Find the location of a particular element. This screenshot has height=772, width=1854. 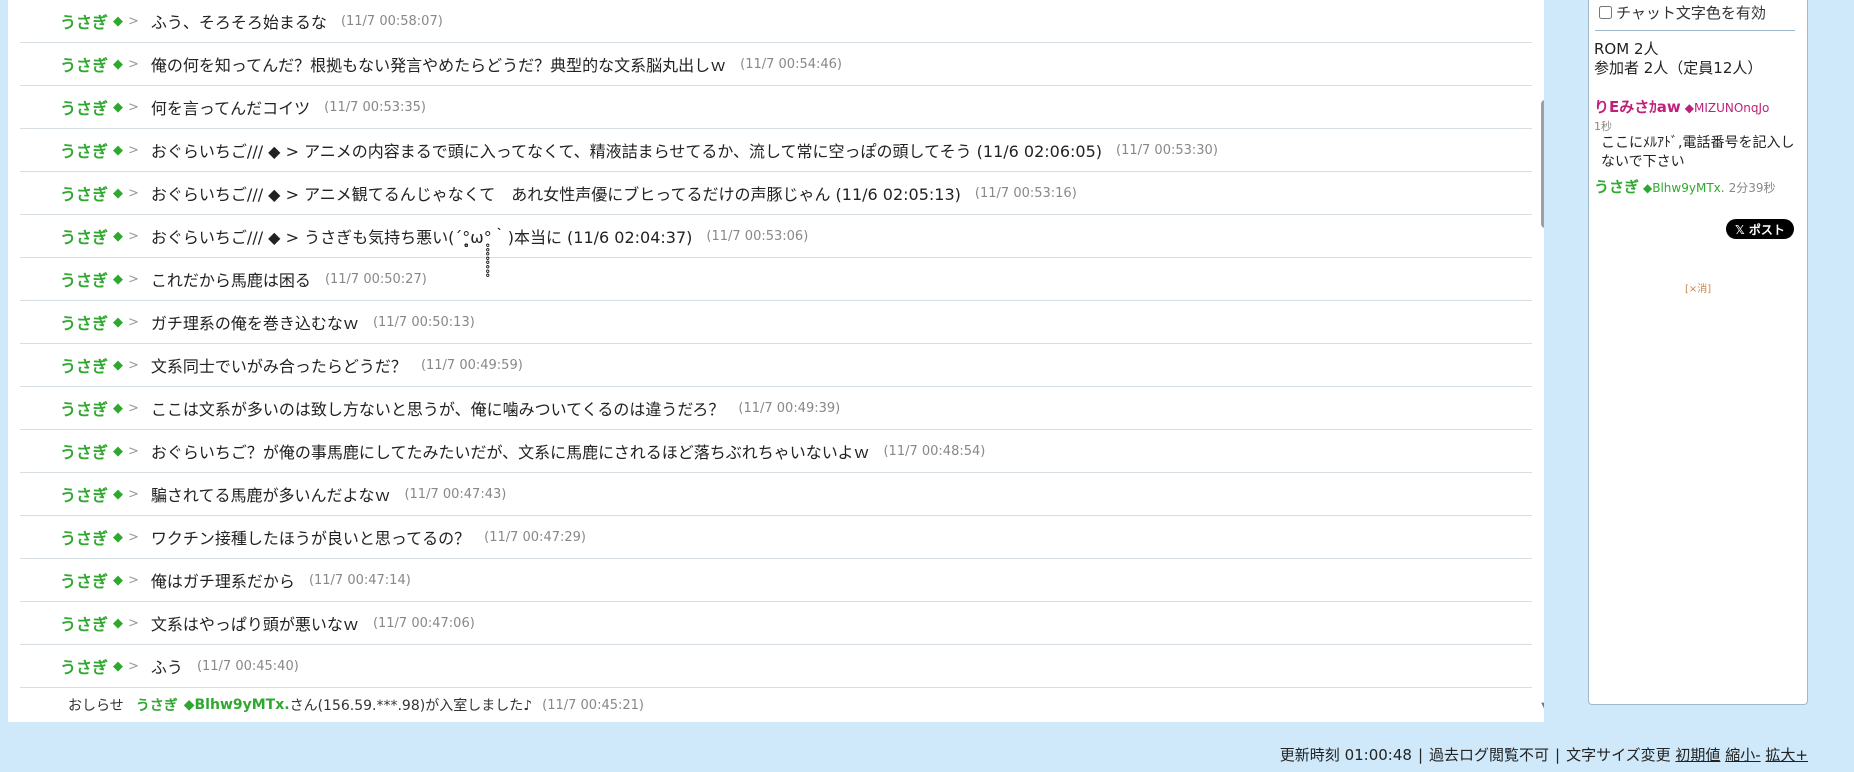

message-time: (11/7 00:47:06) is located at coordinates (423, 623).